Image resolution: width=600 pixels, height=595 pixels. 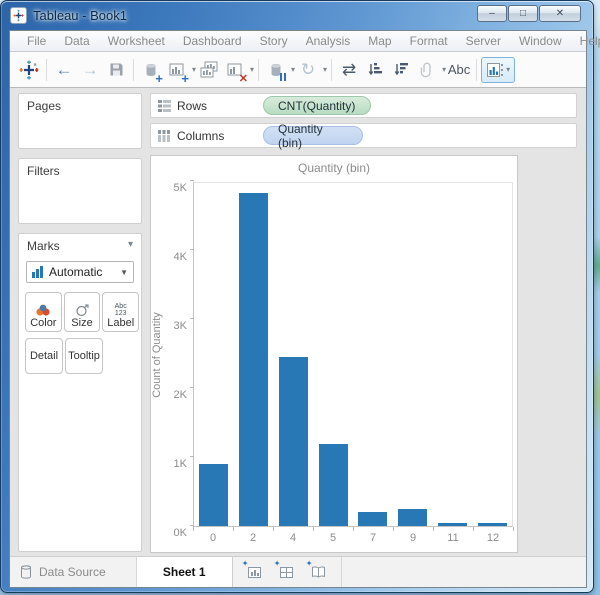 I want to click on columns-pill: Quantity (bin), so click(x=313, y=136).